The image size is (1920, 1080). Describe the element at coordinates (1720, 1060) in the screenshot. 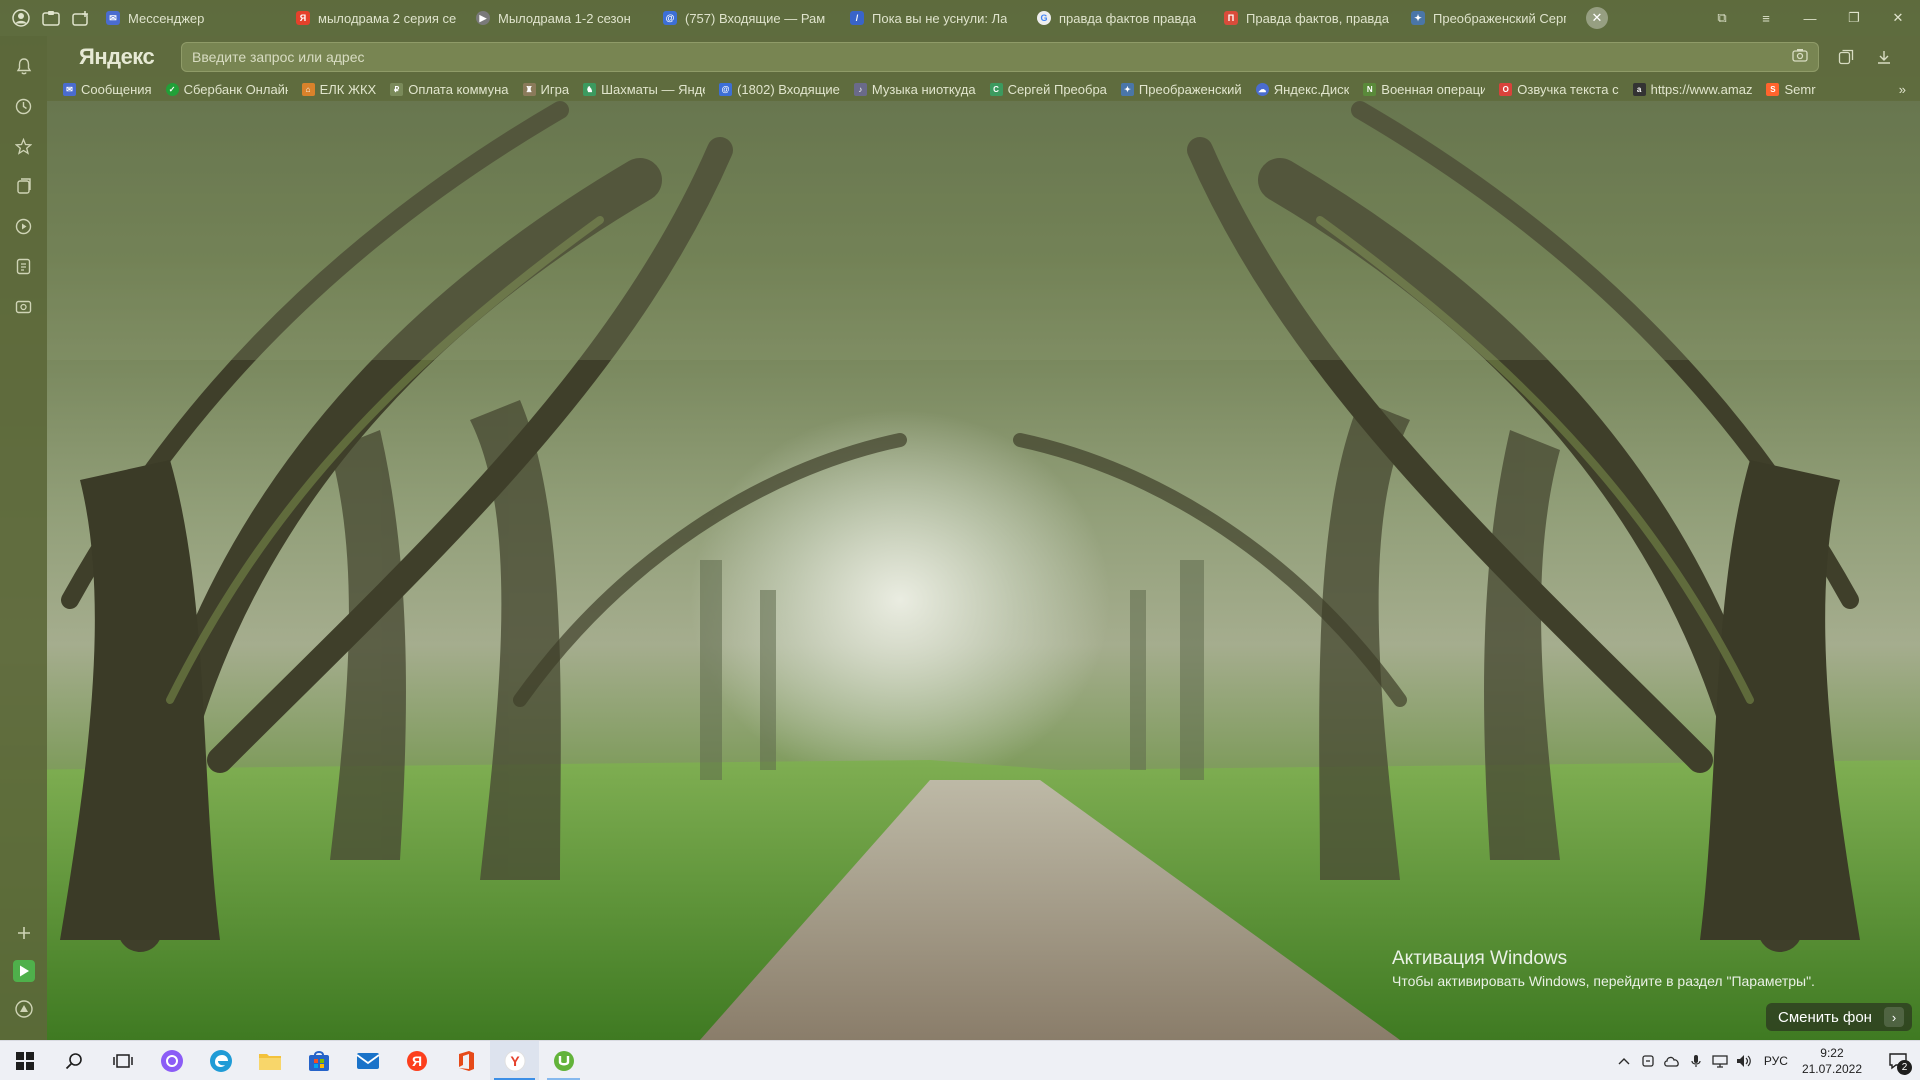

I see `network-icon` at that location.